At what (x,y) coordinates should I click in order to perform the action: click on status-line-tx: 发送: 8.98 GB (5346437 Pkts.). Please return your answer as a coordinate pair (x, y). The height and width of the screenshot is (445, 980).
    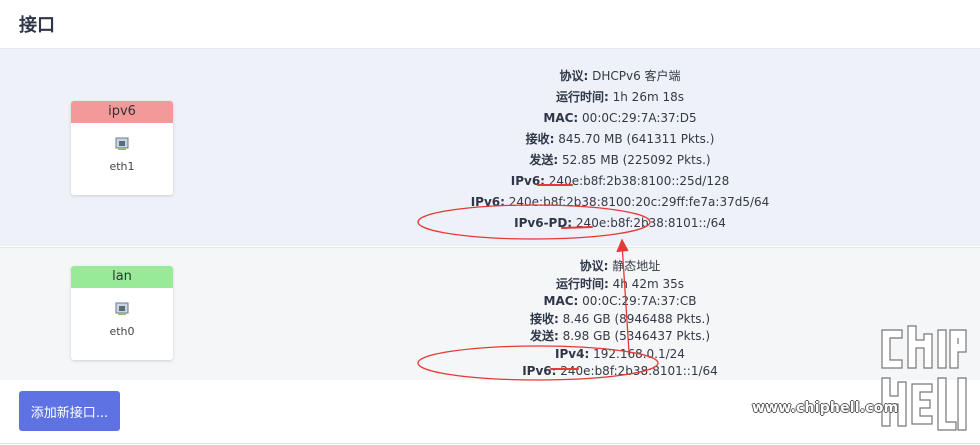
    Looking at the image, I should click on (620, 336).